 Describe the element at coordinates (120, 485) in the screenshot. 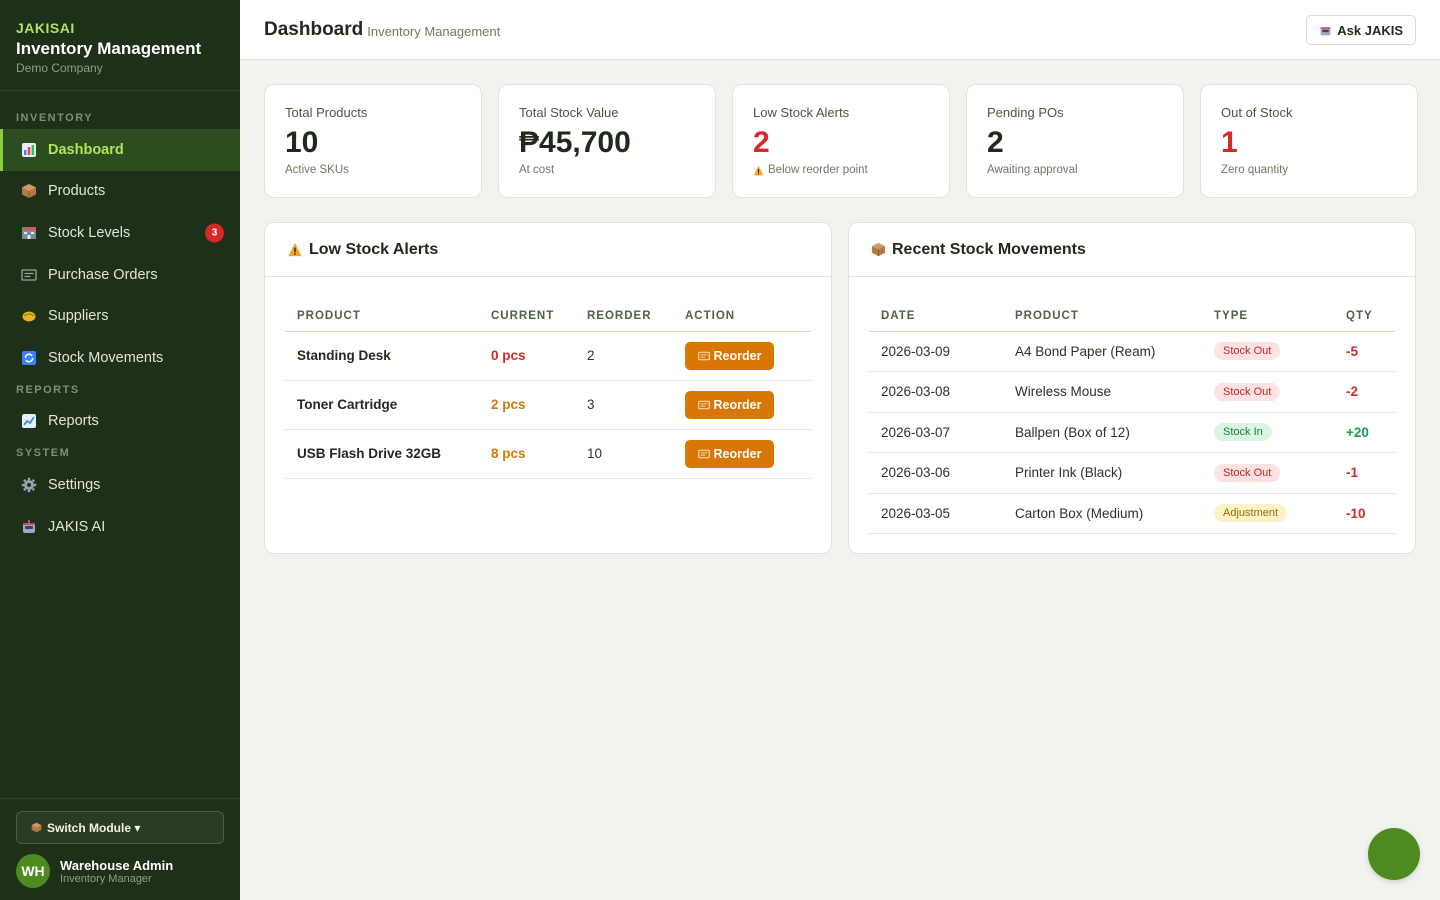

I see `sidebar-item-settings: Settings` at that location.